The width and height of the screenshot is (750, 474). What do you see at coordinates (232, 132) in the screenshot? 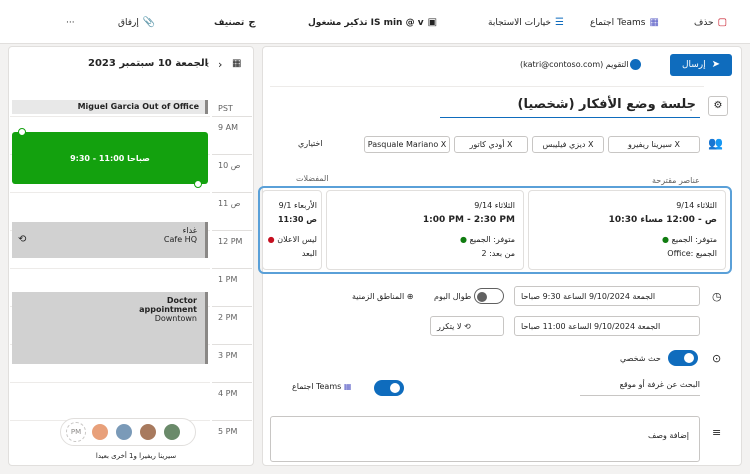
I see `hour-label: 9 AM` at bounding box center [232, 132].